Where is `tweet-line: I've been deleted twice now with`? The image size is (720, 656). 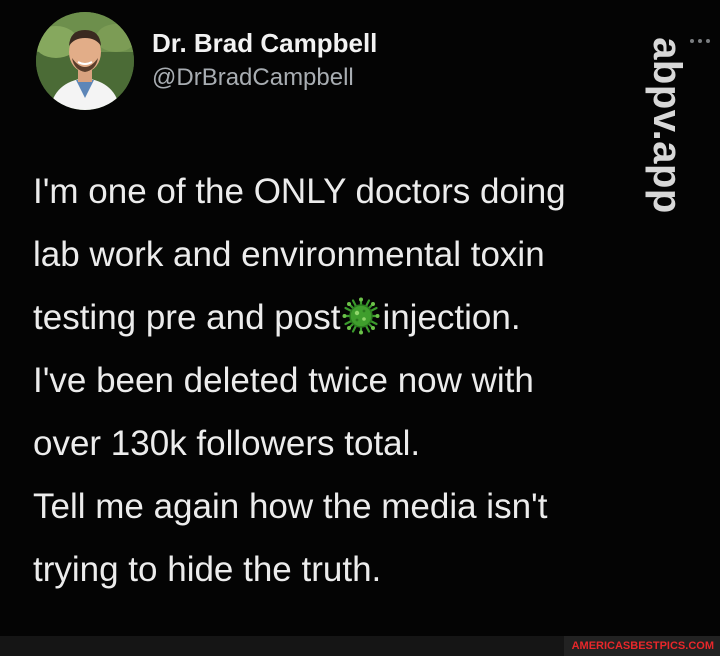 tweet-line: I've been deleted twice now with is located at coordinates (283, 380).